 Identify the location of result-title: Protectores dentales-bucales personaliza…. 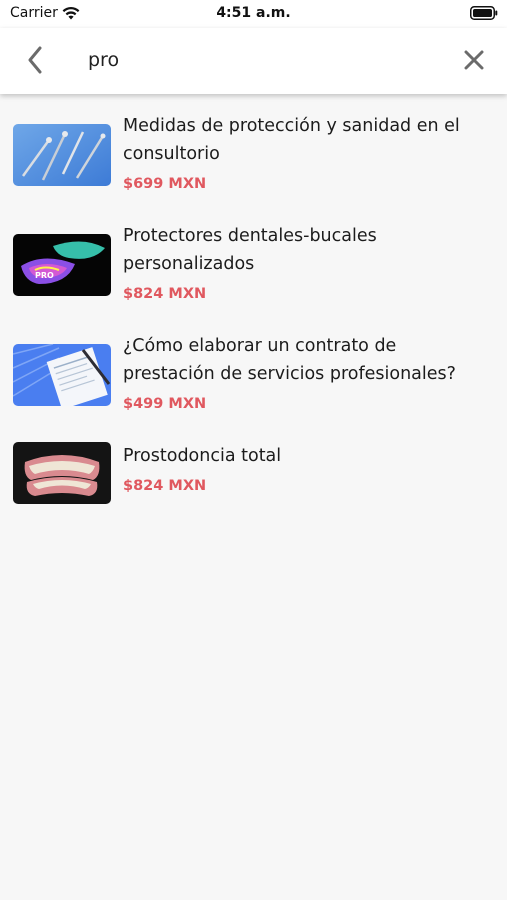
(250, 250).